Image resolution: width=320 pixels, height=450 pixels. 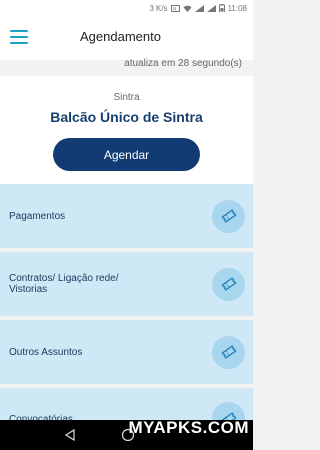 I want to click on back-icon, so click(x=70, y=435).